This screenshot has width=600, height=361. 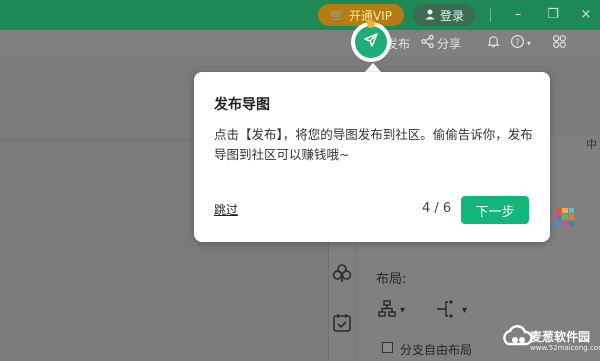 I want to click on share-tool: 分享, so click(x=440, y=43).